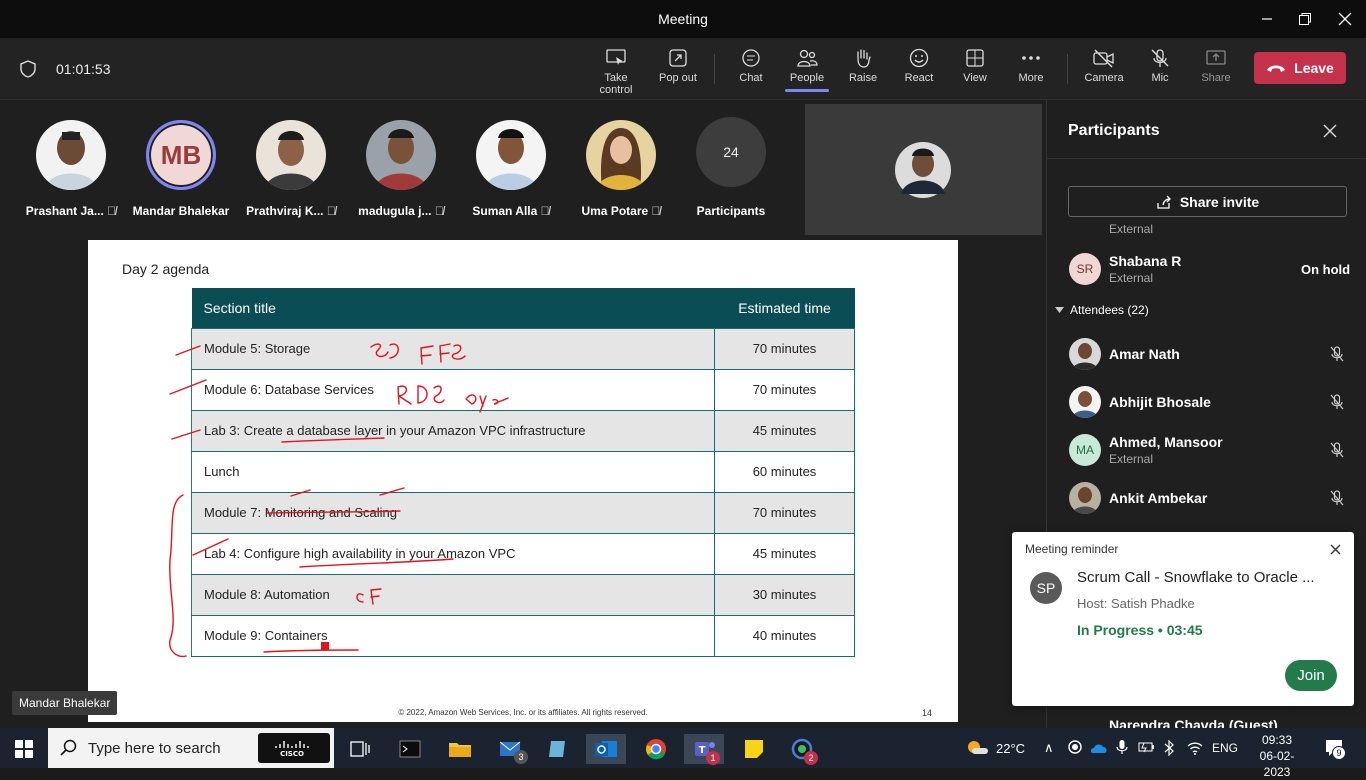 The height and width of the screenshot is (780, 1366). I want to click on participant-tile: Suman Alla 🎙̸, so click(511, 169).